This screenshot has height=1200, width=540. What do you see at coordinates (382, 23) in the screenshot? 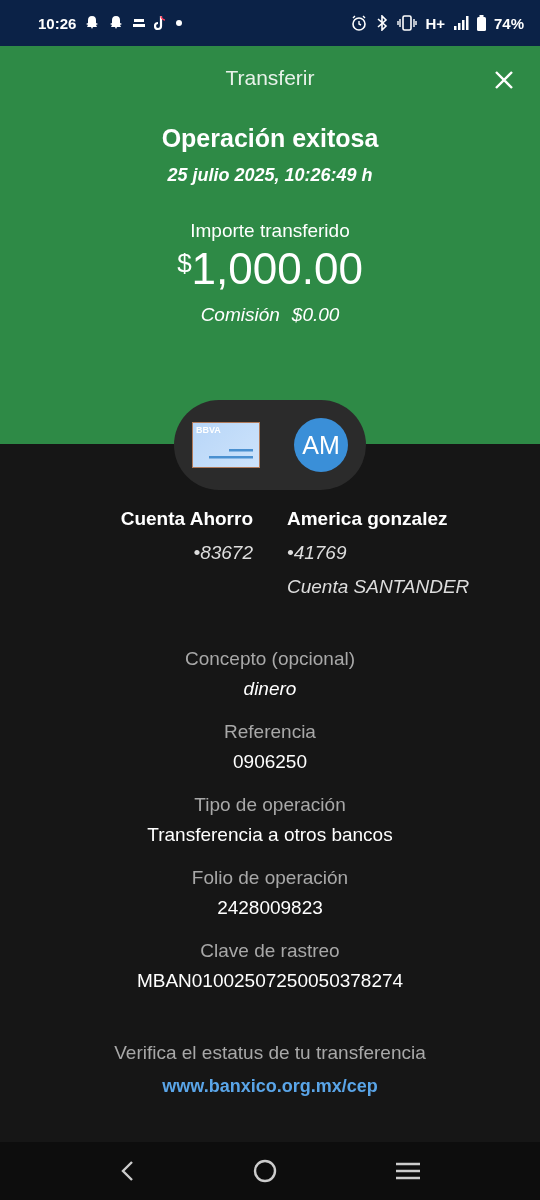
I see `bluetooth-icon` at bounding box center [382, 23].